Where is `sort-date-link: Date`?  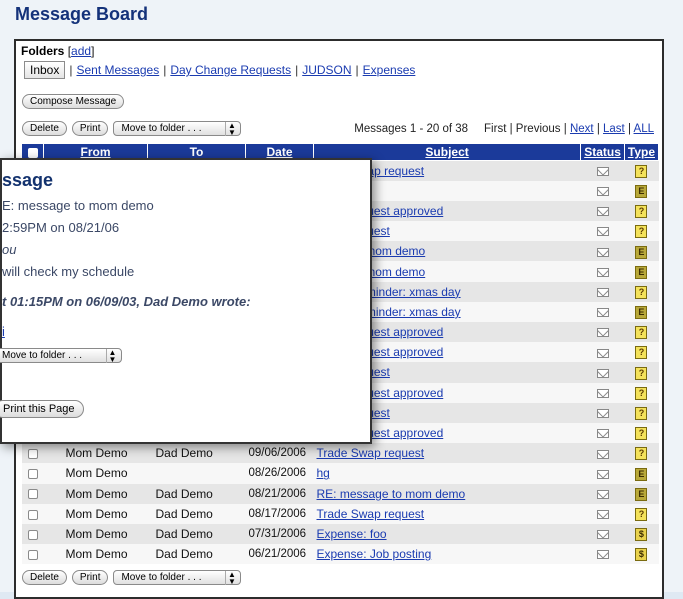
sort-date-link: Date is located at coordinates (279, 152).